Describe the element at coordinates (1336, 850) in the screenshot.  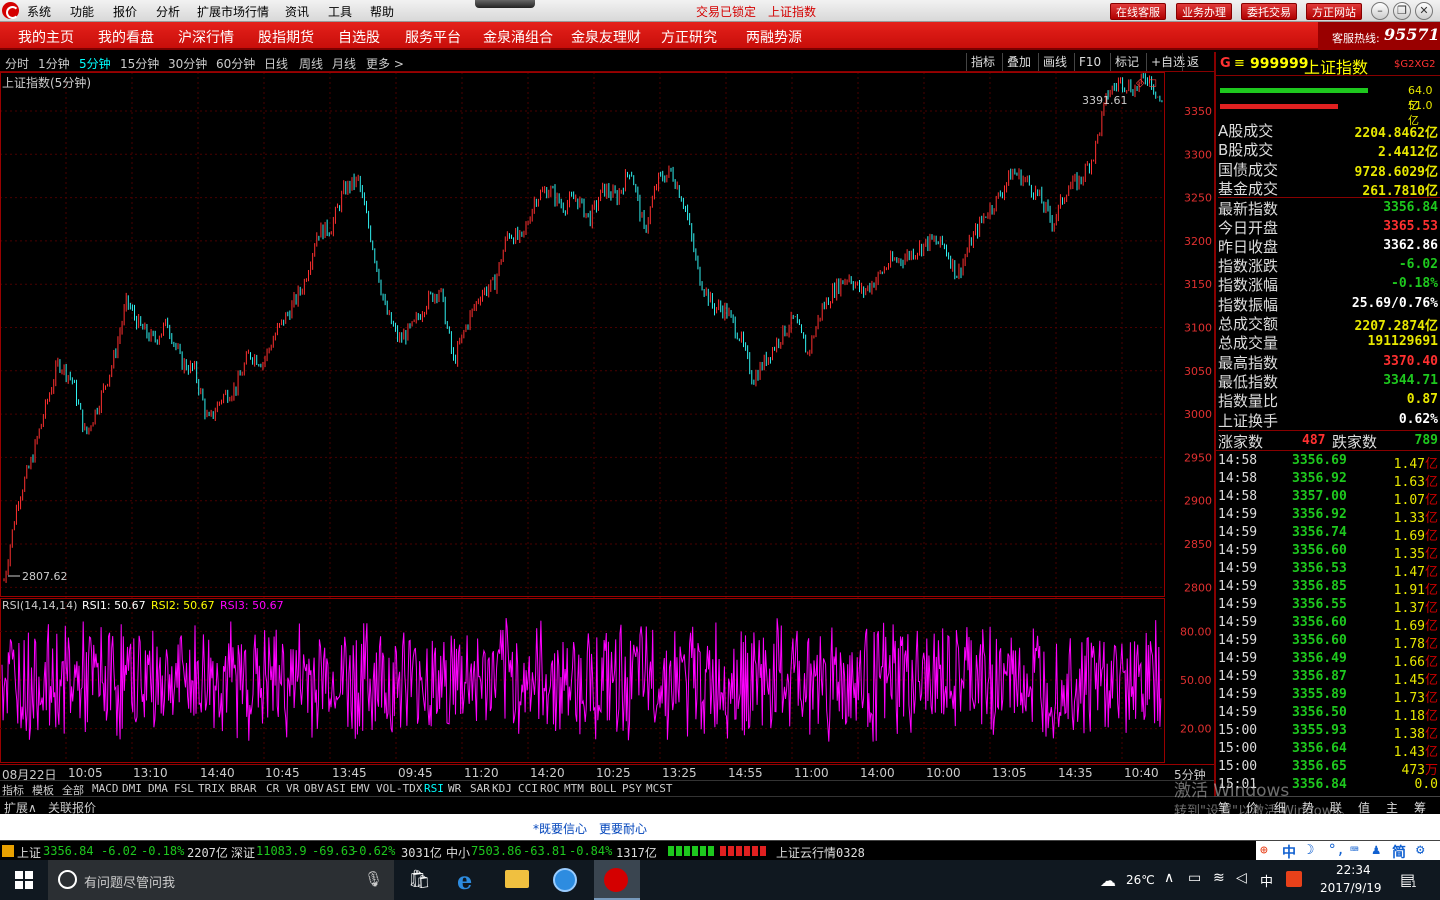
I see `ime-punct-icon: °,` at that location.